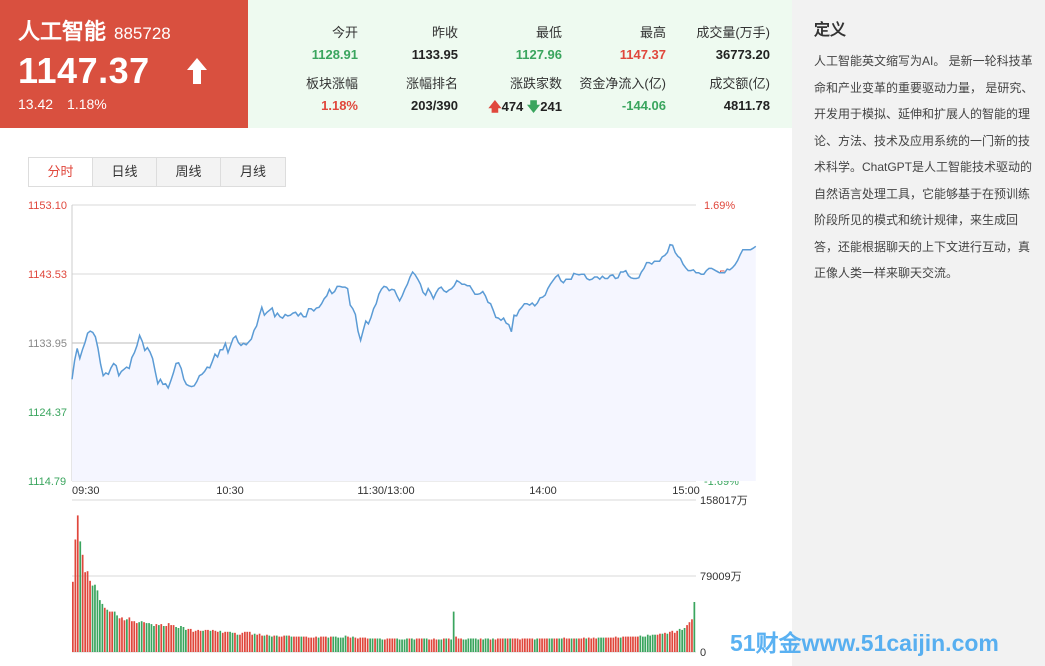  What do you see at coordinates (142, 33) in the screenshot?
I see `index-code: 885728` at bounding box center [142, 33].